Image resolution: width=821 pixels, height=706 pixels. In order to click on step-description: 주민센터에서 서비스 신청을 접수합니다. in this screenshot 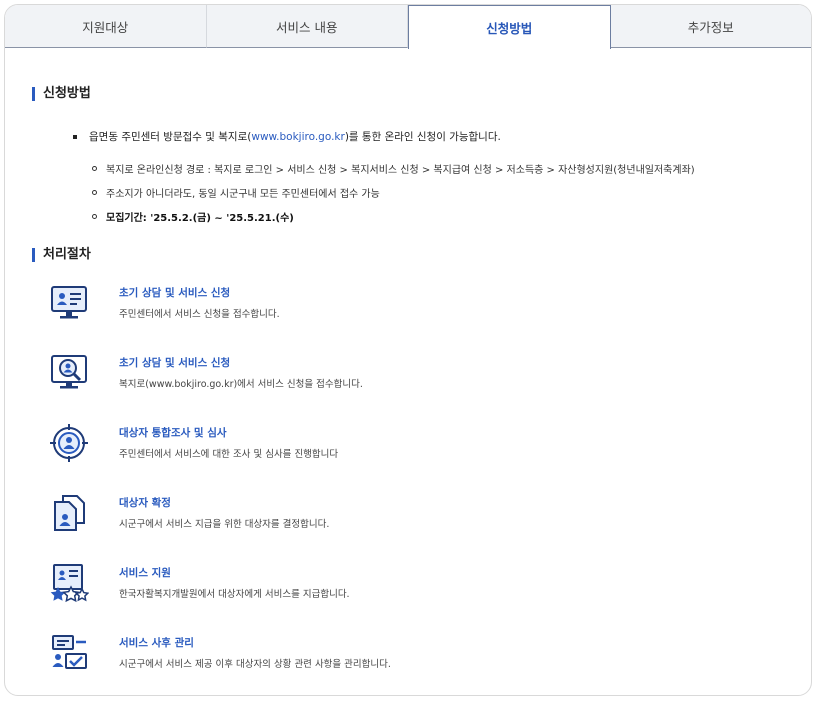, I will do `click(199, 314)`.